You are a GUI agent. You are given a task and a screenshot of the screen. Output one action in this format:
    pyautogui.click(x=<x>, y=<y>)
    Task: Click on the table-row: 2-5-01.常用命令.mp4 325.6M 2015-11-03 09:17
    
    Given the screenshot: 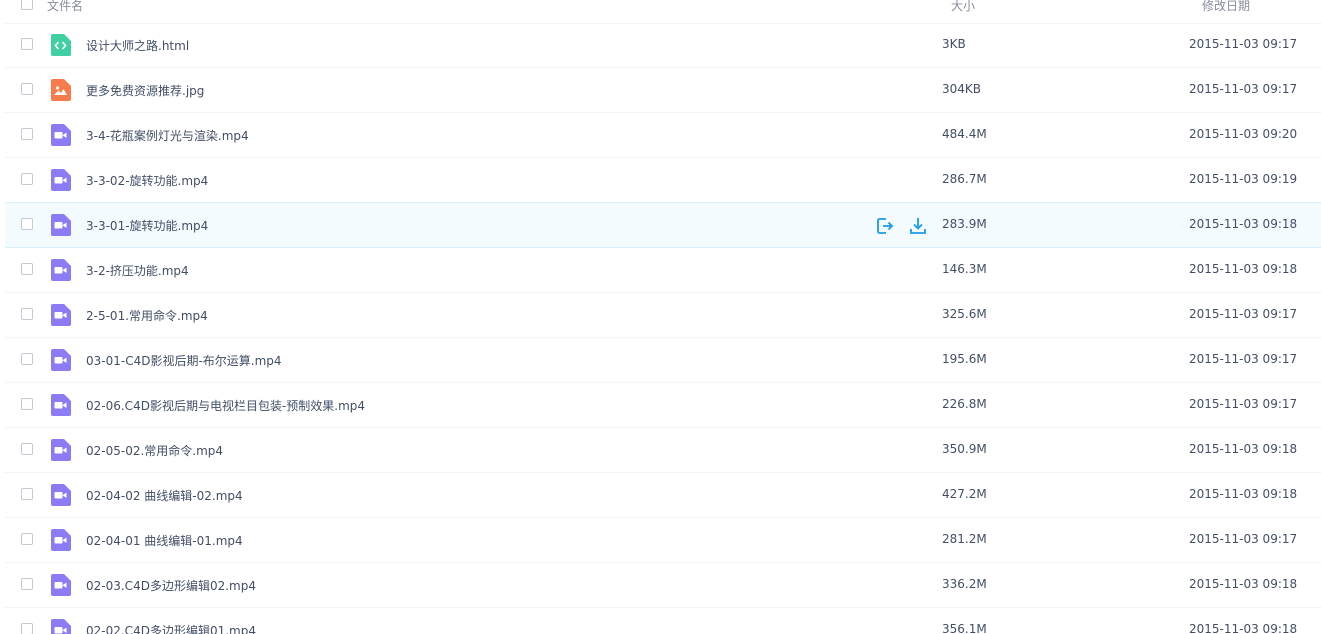 What is the action you would take?
    pyautogui.click(x=663, y=315)
    